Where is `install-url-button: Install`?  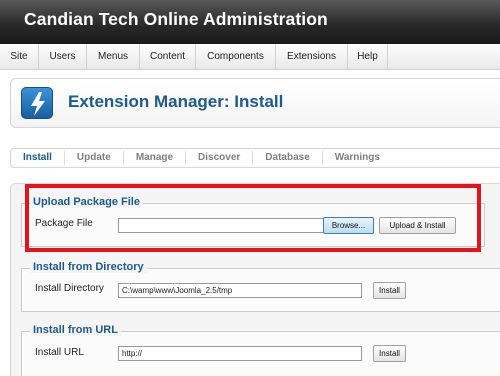
install-url-button: Install is located at coordinates (389, 353).